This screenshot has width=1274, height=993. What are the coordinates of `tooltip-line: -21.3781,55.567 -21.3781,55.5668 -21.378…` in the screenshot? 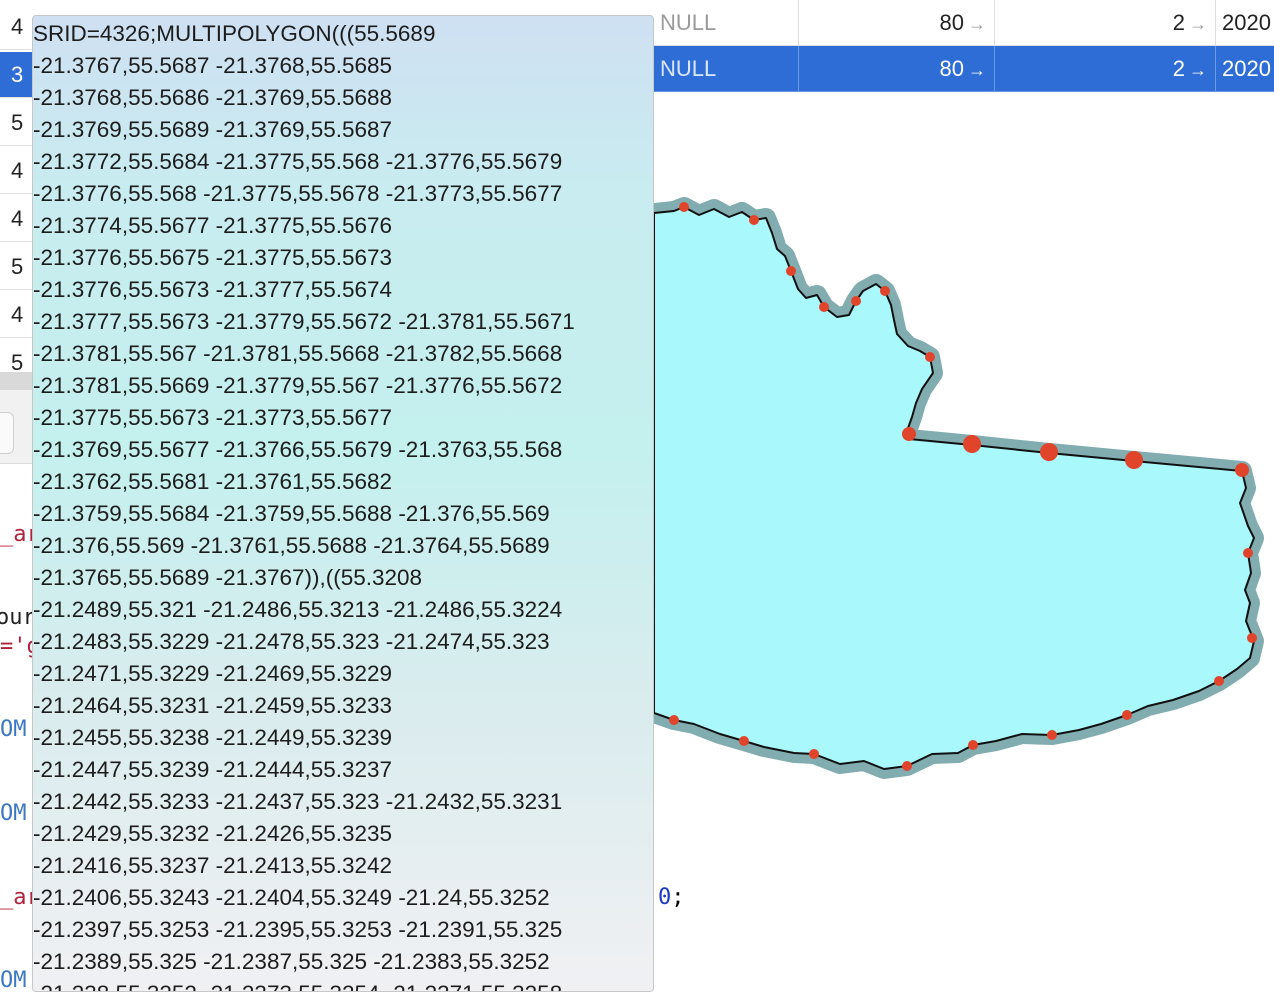 It's located at (298, 353).